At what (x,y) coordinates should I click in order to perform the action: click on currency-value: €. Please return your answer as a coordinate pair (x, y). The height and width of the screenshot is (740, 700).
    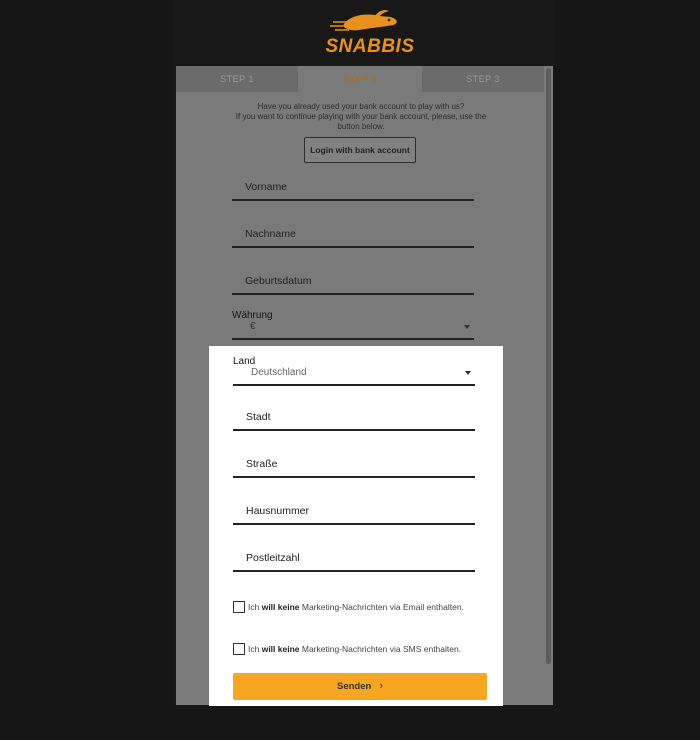
    Looking at the image, I should click on (253, 326).